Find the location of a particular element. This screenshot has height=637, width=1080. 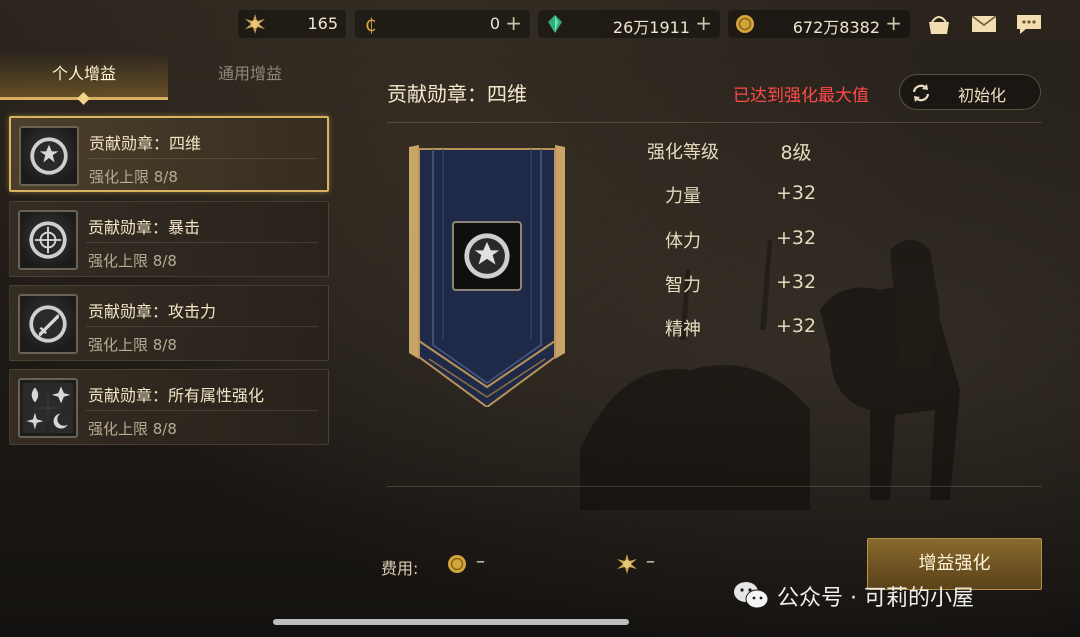

medal-list-item-stats: 贡献勋章：四维 强化上限 8/8 is located at coordinates (169, 154).